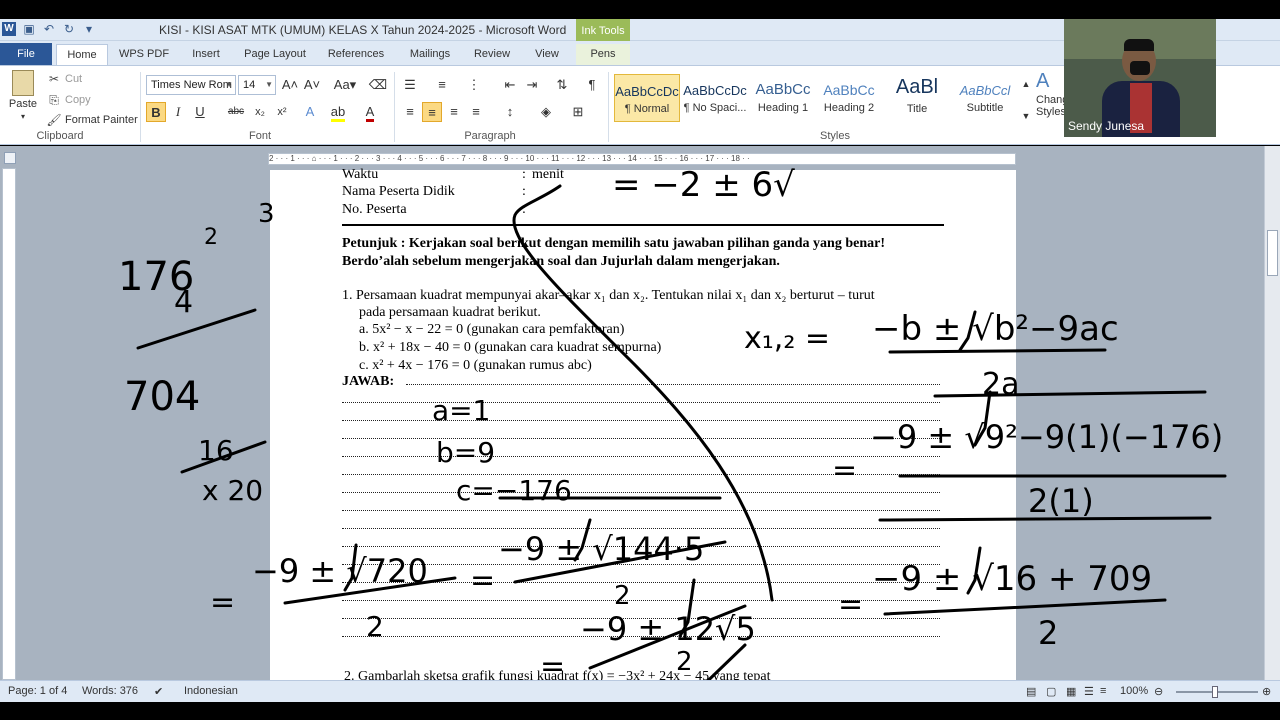 The width and height of the screenshot is (1280, 720). I want to click on font-group-label: Font, so click(259, 136).